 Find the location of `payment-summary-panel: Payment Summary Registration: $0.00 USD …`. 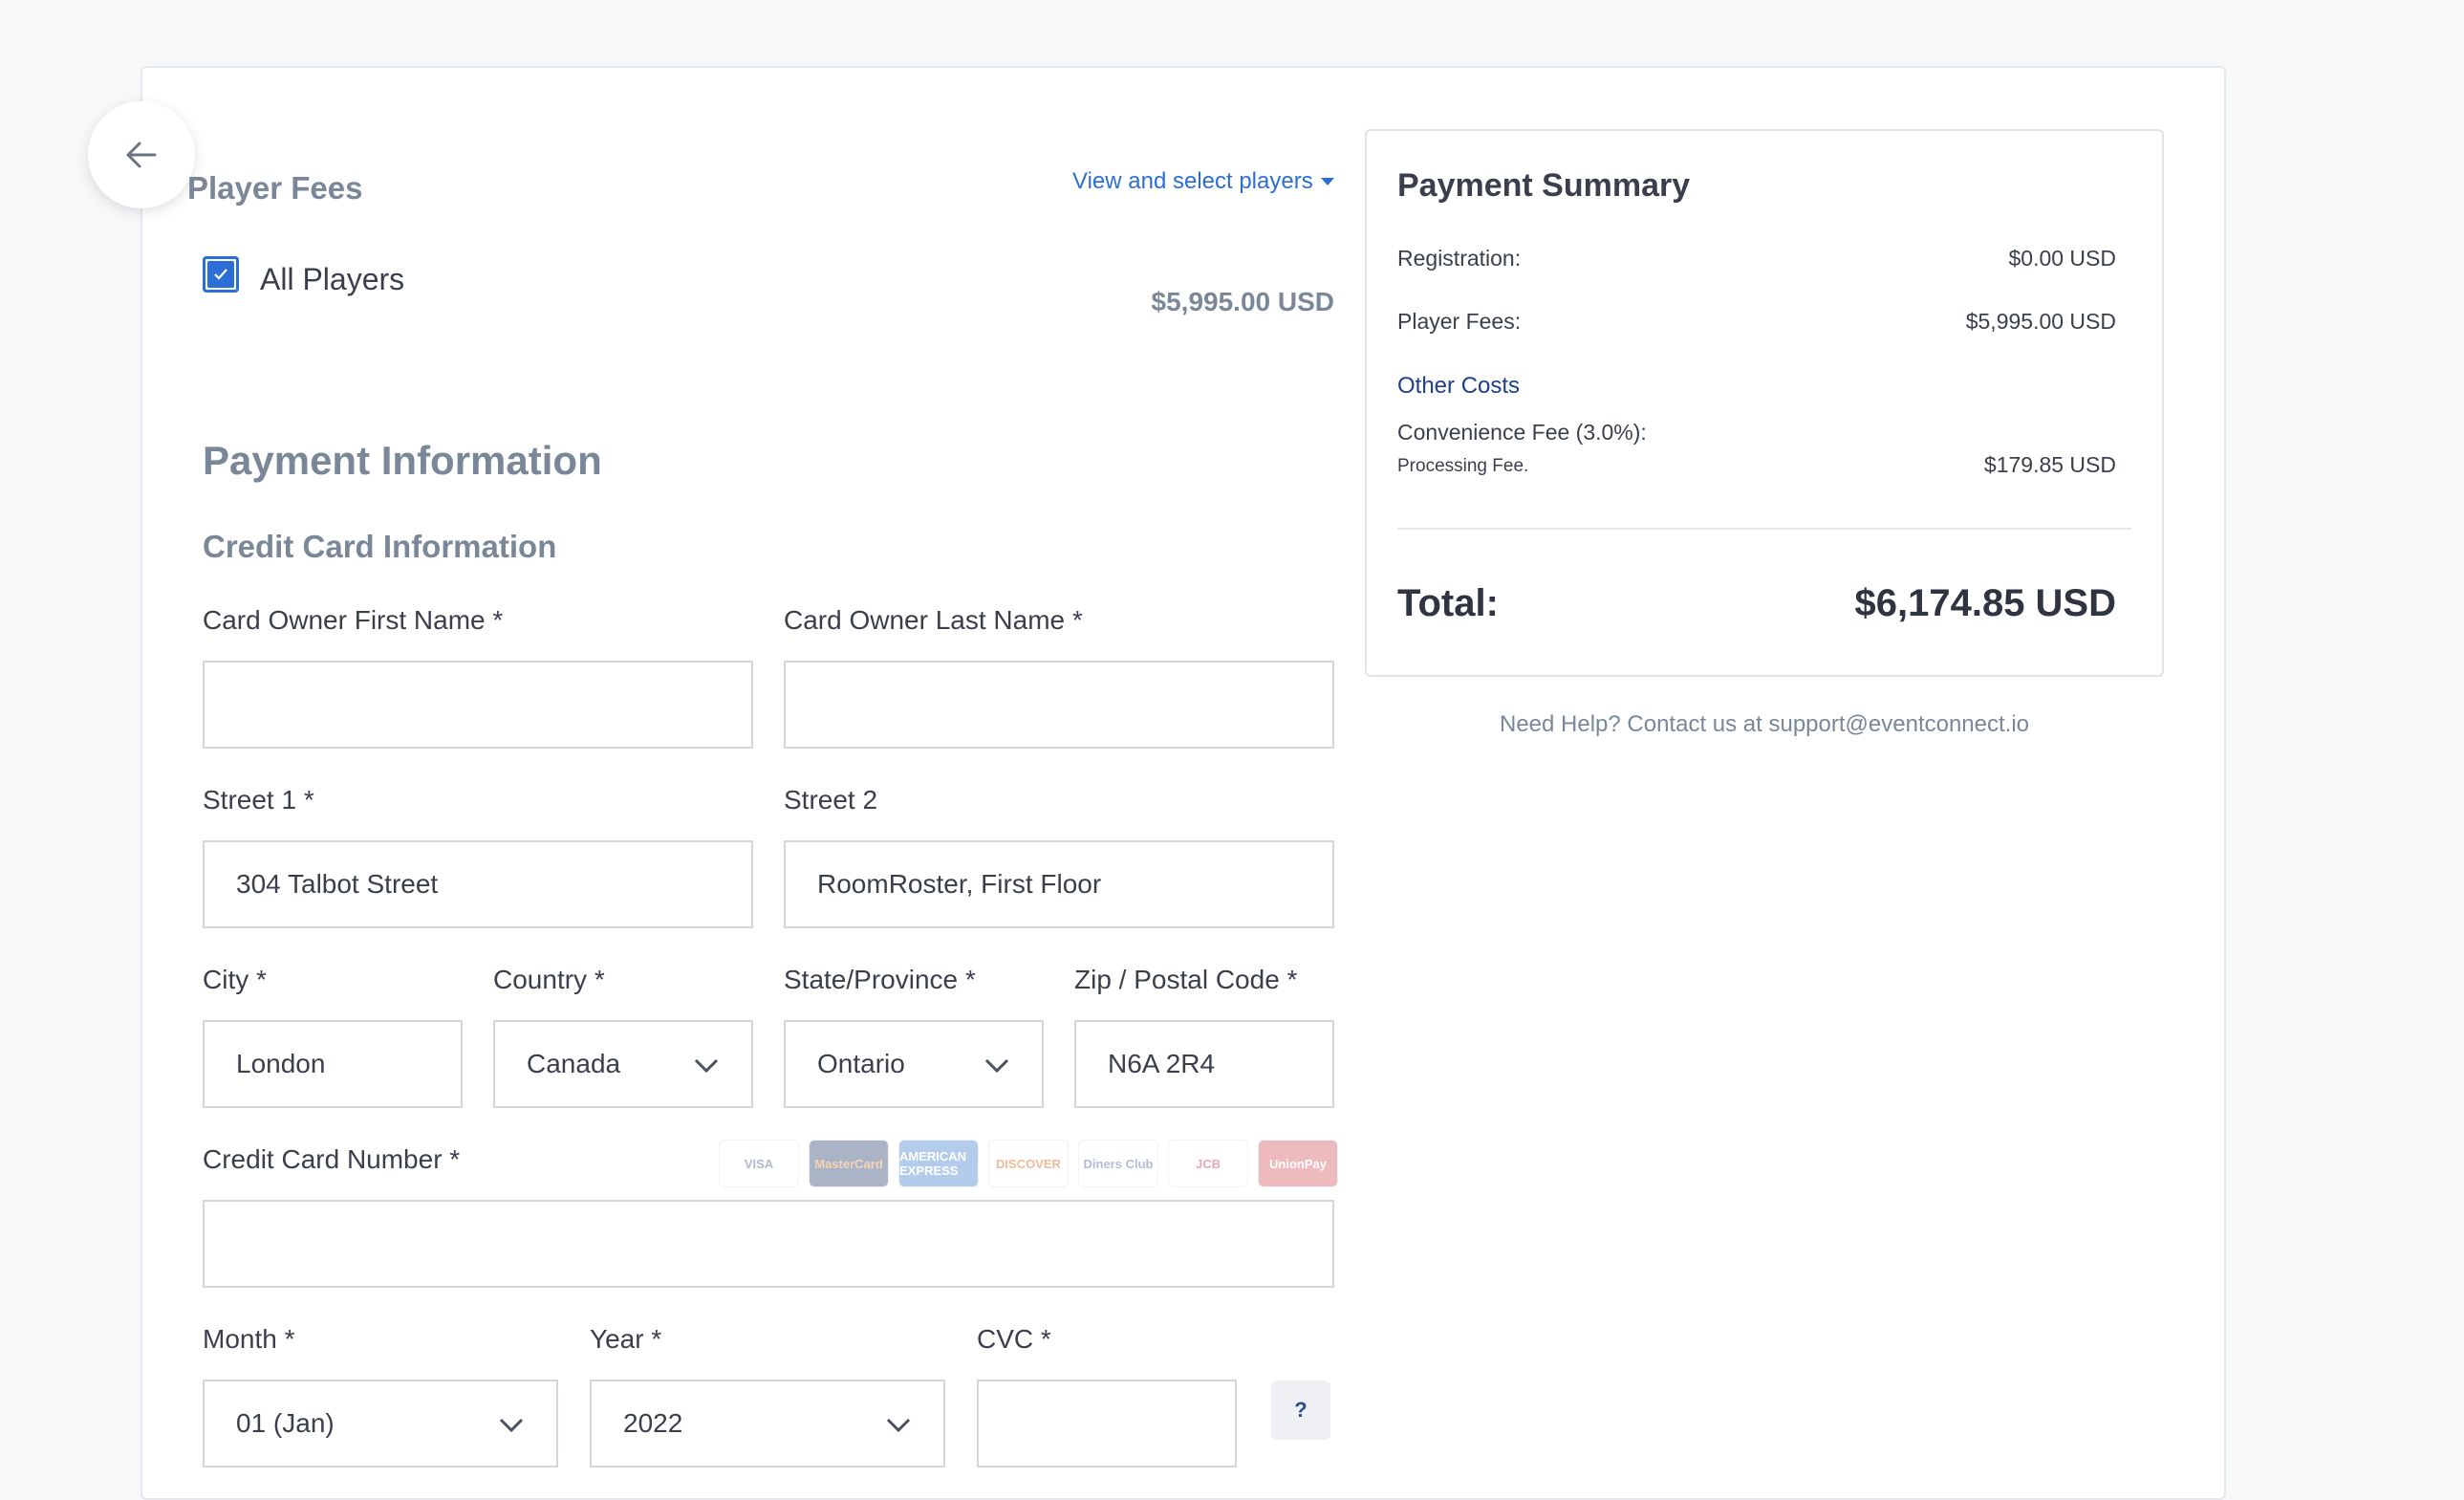

payment-summary-panel: Payment Summary Registration: $0.00 USD … is located at coordinates (1765, 403).